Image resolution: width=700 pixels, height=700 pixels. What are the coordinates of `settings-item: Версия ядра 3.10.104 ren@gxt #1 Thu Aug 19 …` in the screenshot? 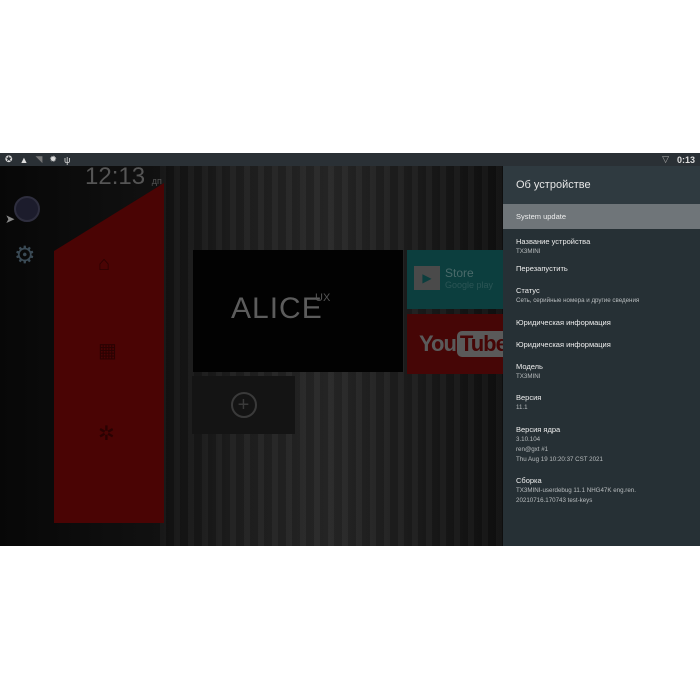 It's located at (601, 444).